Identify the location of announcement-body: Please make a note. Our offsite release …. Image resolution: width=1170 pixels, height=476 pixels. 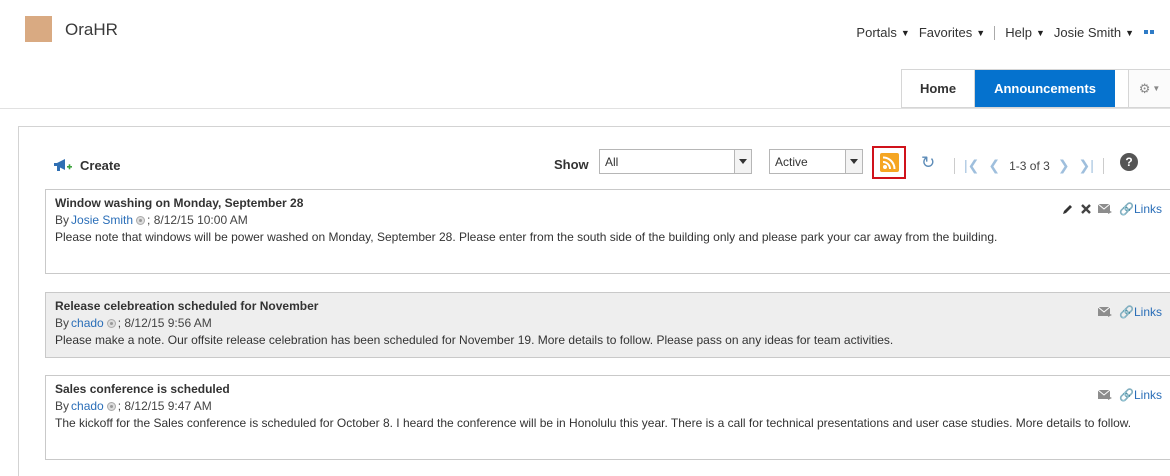
(474, 340).